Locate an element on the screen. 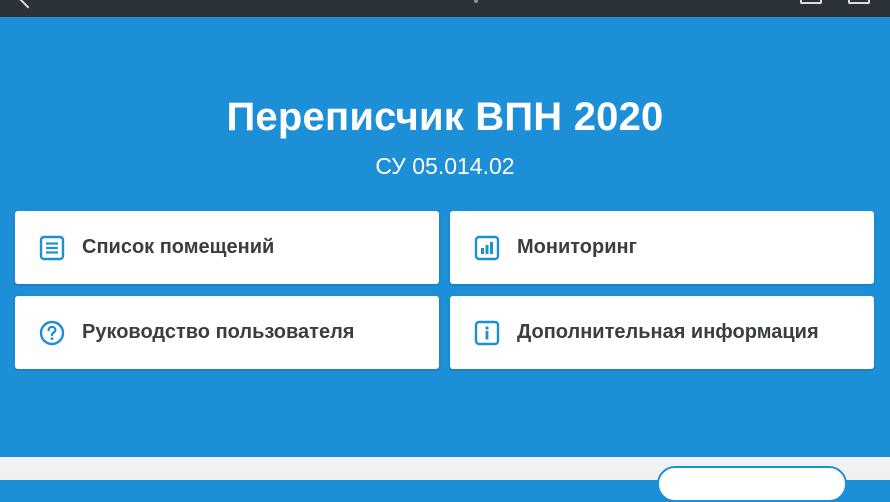  premises-list-label: Список помещений is located at coordinates (178, 247).